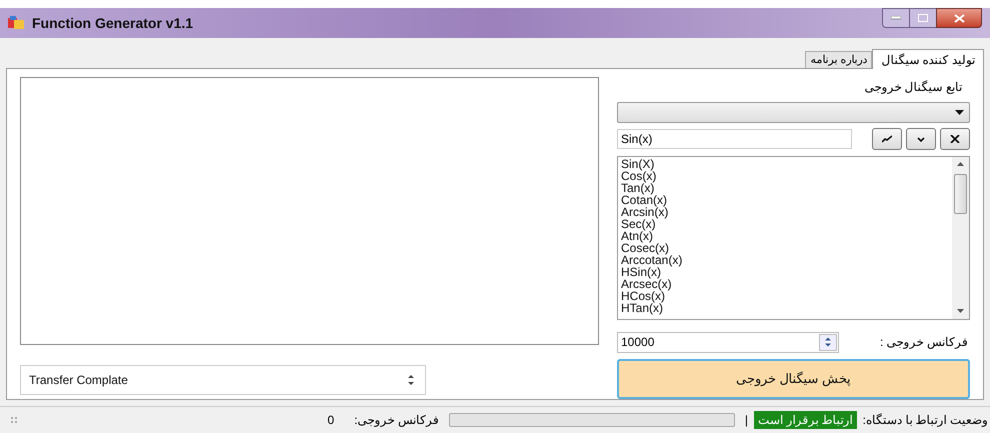  What do you see at coordinates (637, 236) in the screenshot?
I see `list-item: Atn(x)` at bounding box center [637, 236].